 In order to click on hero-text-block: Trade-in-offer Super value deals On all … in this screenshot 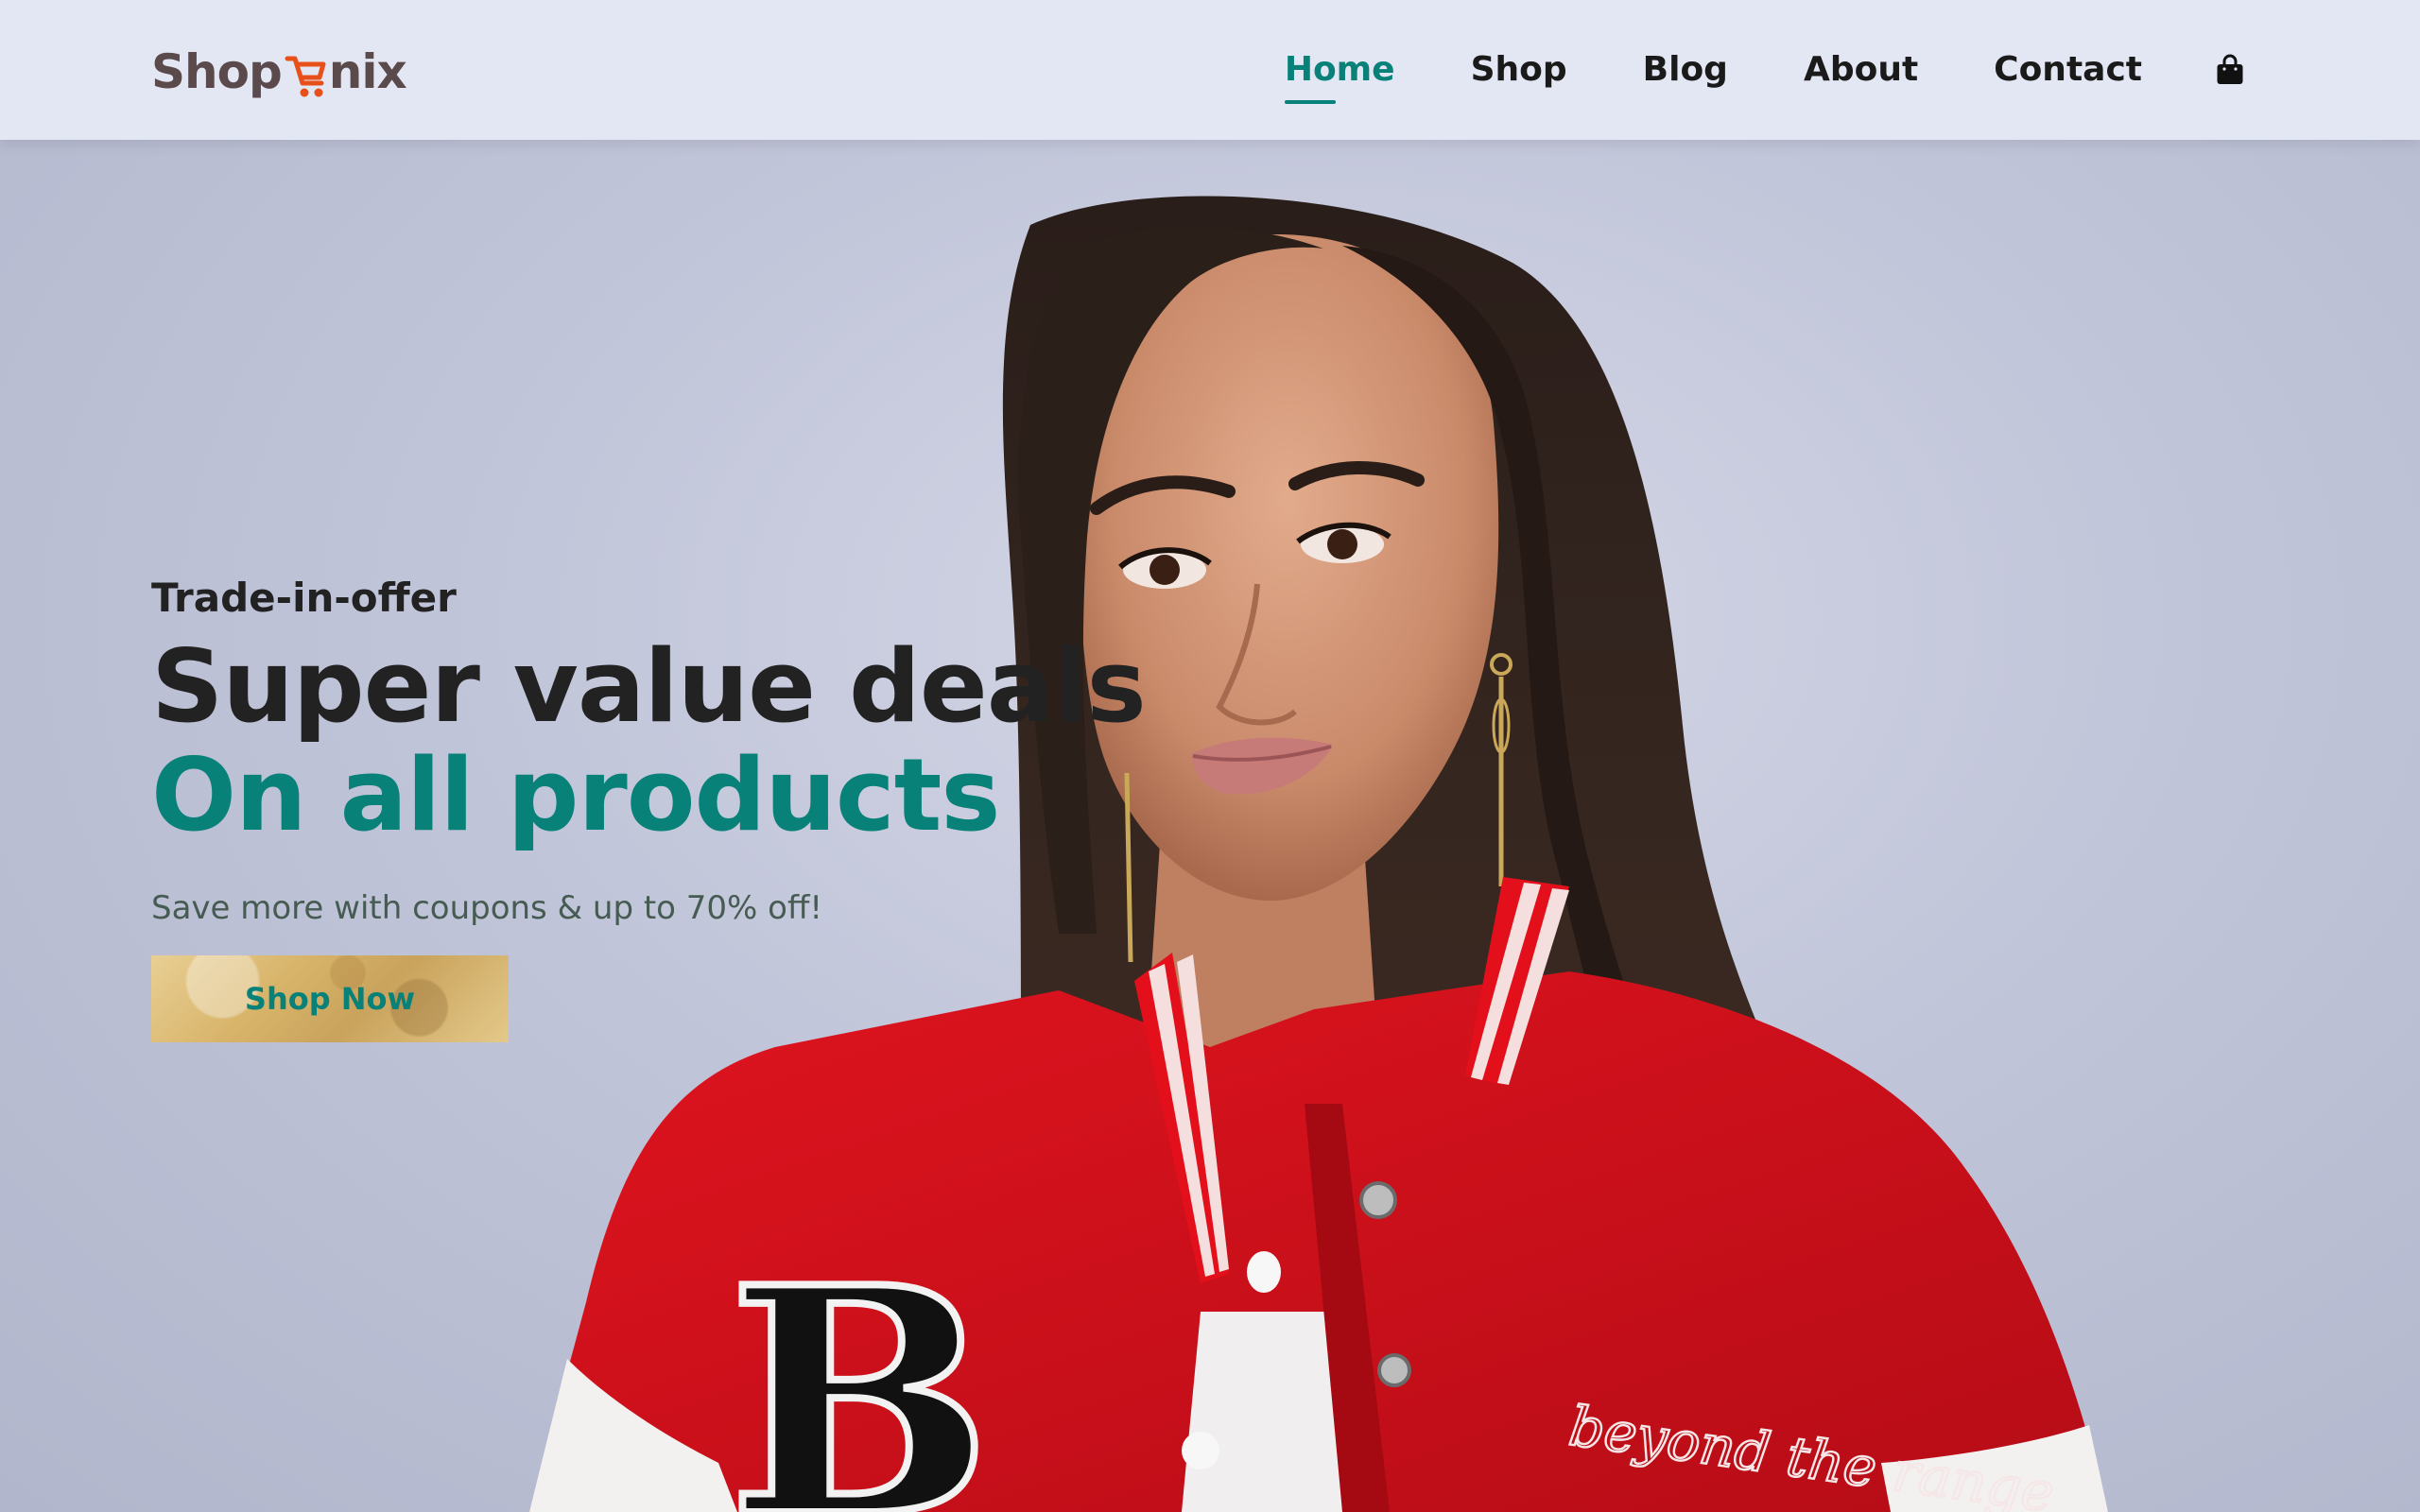, I will do `click(649, 808)`.